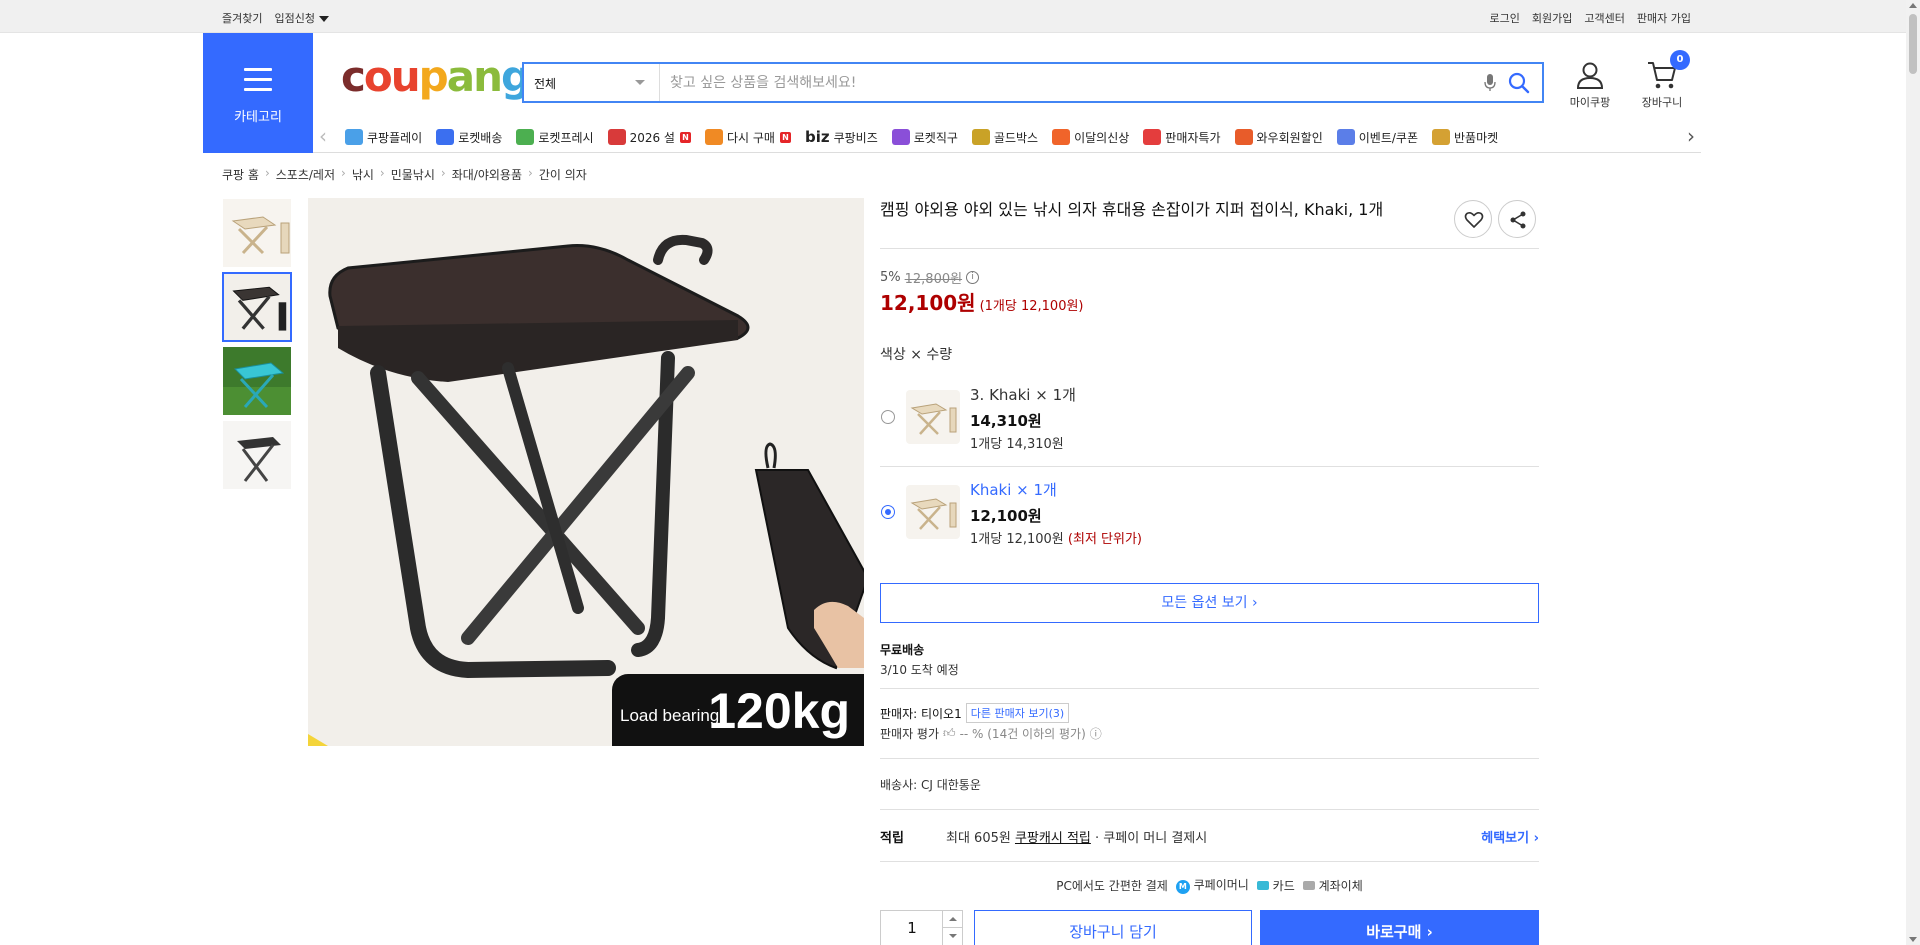 The height and width of the screenshot is (945, 1920). Describe the element at coordinates (1096, 733) in the screenshot. I see `info-icon: ⓘ` at that location.